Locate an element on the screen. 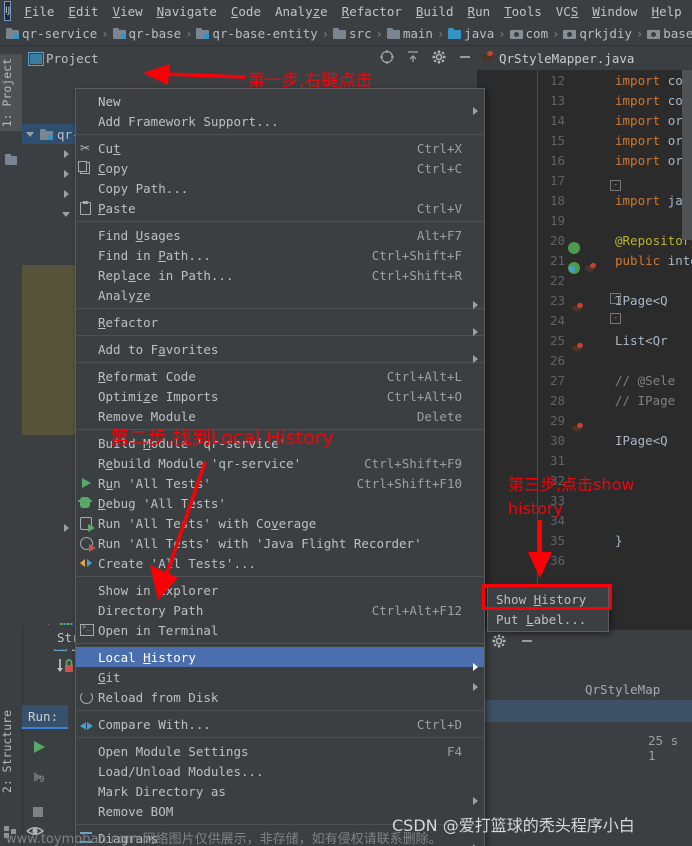  rerun-failed-tests-button: 9 is located at coordinates (39, 778).